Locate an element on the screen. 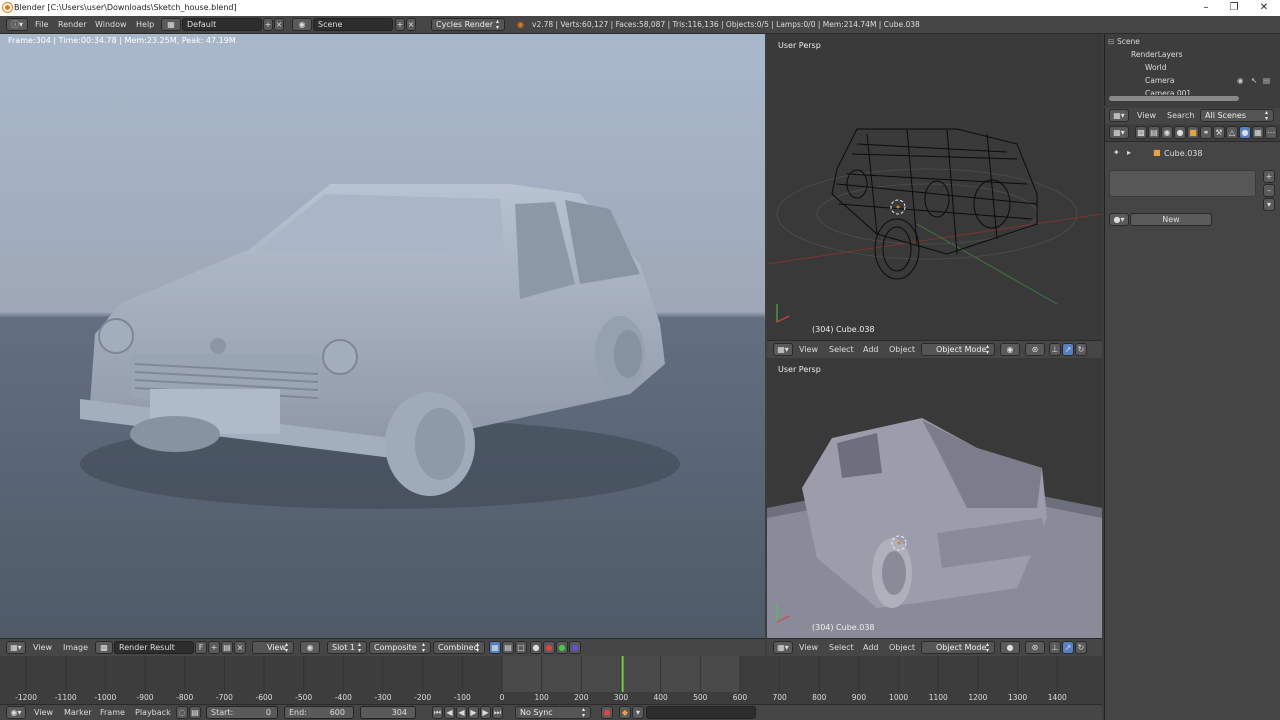  start-frame-field: Start: 0 is located at coordinates (242, 712).